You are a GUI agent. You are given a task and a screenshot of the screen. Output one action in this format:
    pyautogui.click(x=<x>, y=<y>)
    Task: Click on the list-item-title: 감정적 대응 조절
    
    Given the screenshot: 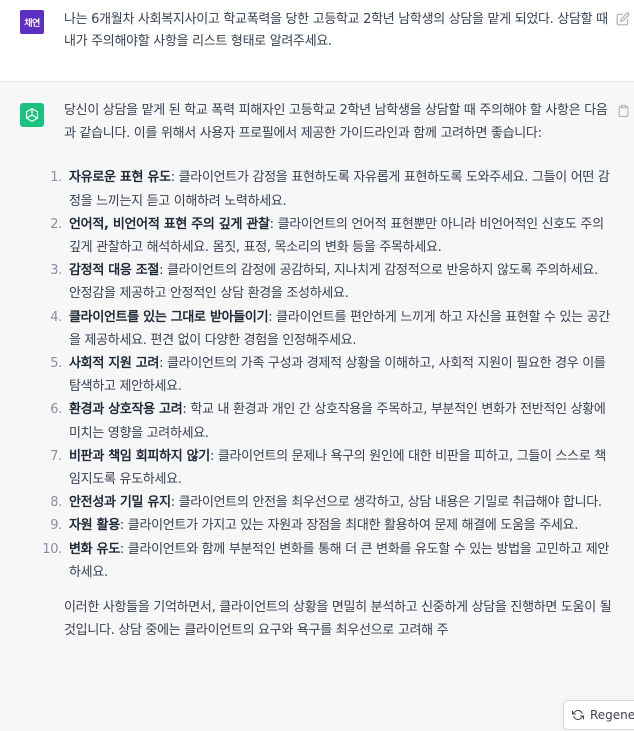 What is the action you would take?
    pyautogui.click(x=114, y=271)
    